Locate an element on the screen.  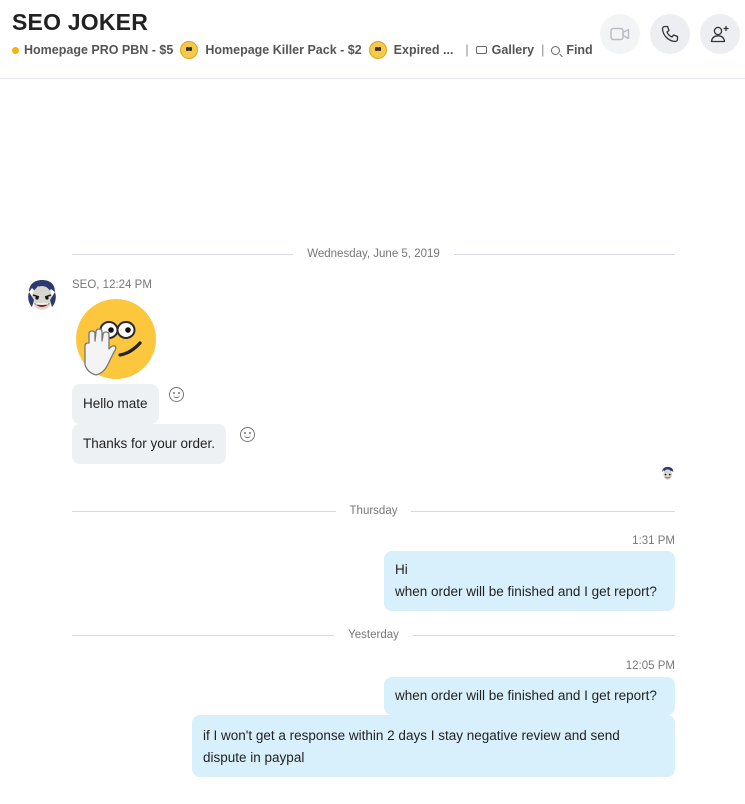
message-line: Hi is located at coordinates (401, 569).